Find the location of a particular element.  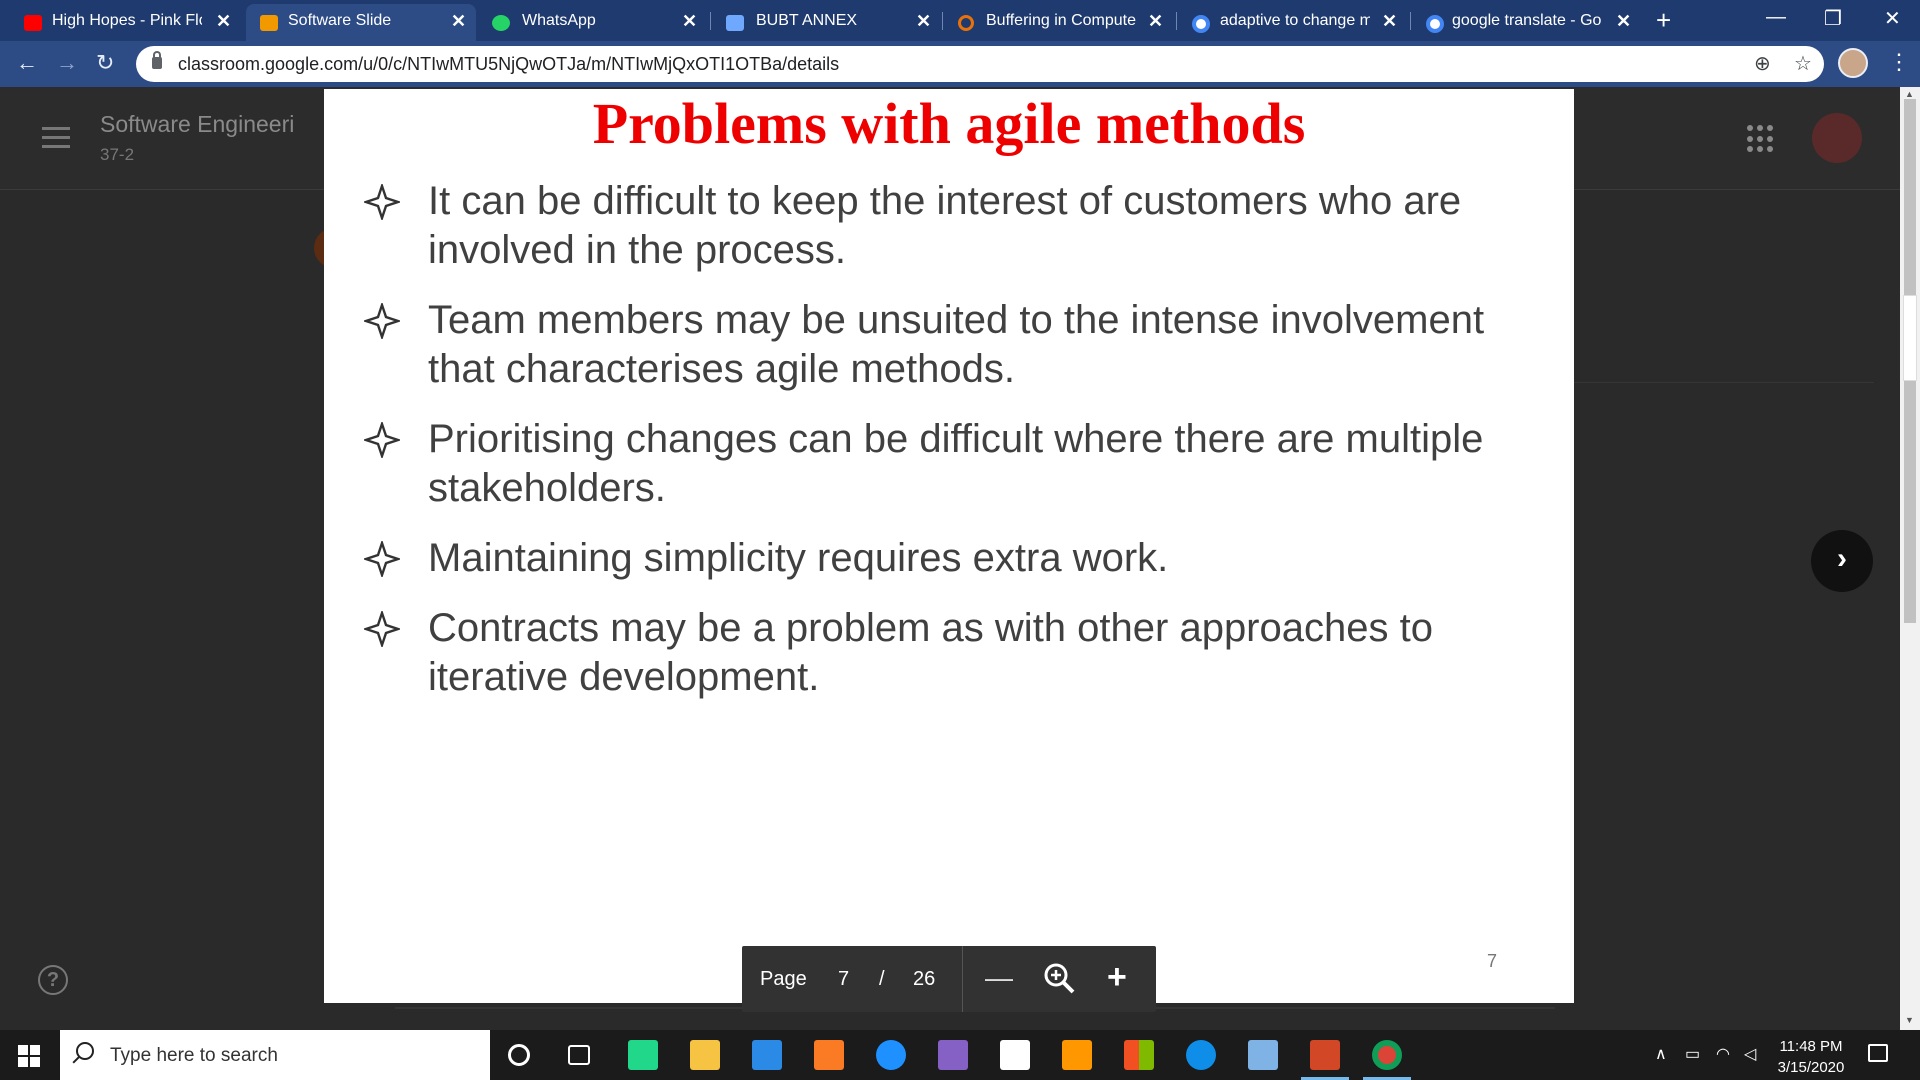

tab-google-translate: google translate - Goo ✕ is located at coordinates (1527, 22).